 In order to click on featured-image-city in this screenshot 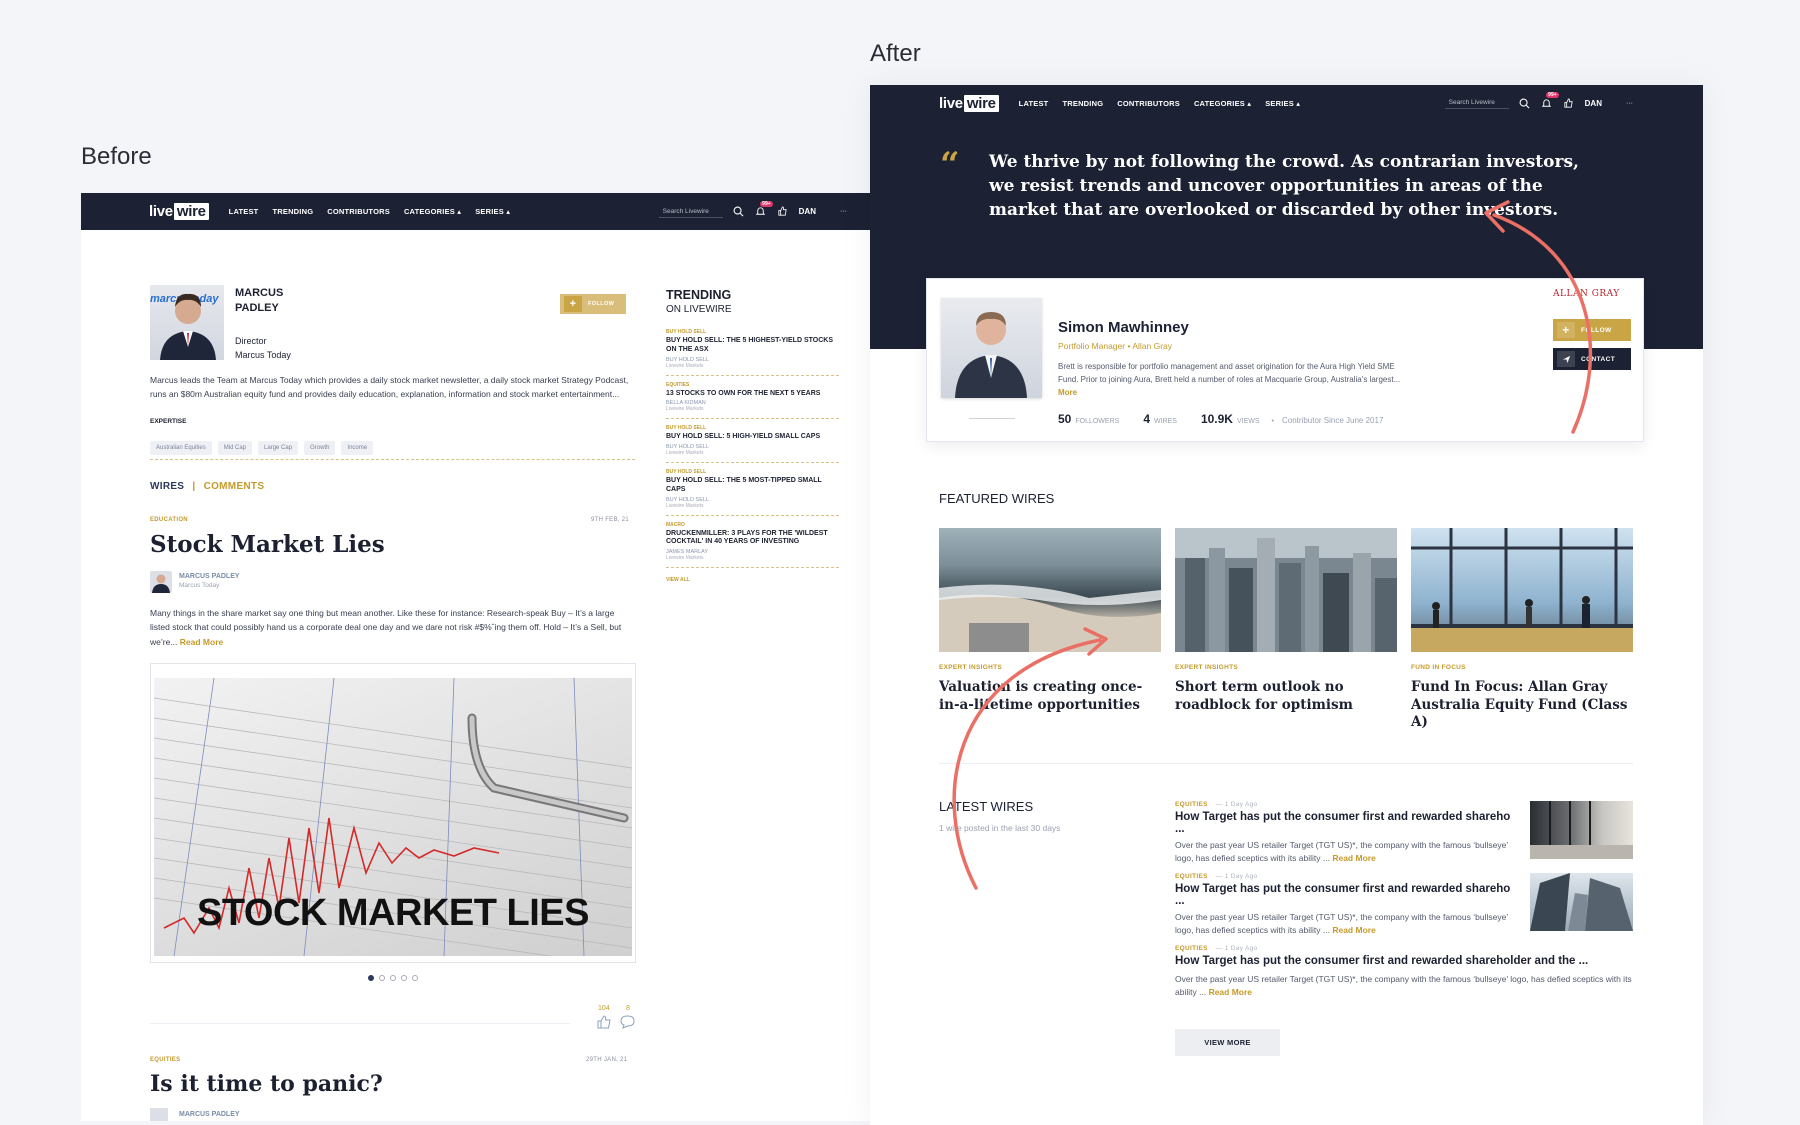, I will do `click(1286, 590)`.